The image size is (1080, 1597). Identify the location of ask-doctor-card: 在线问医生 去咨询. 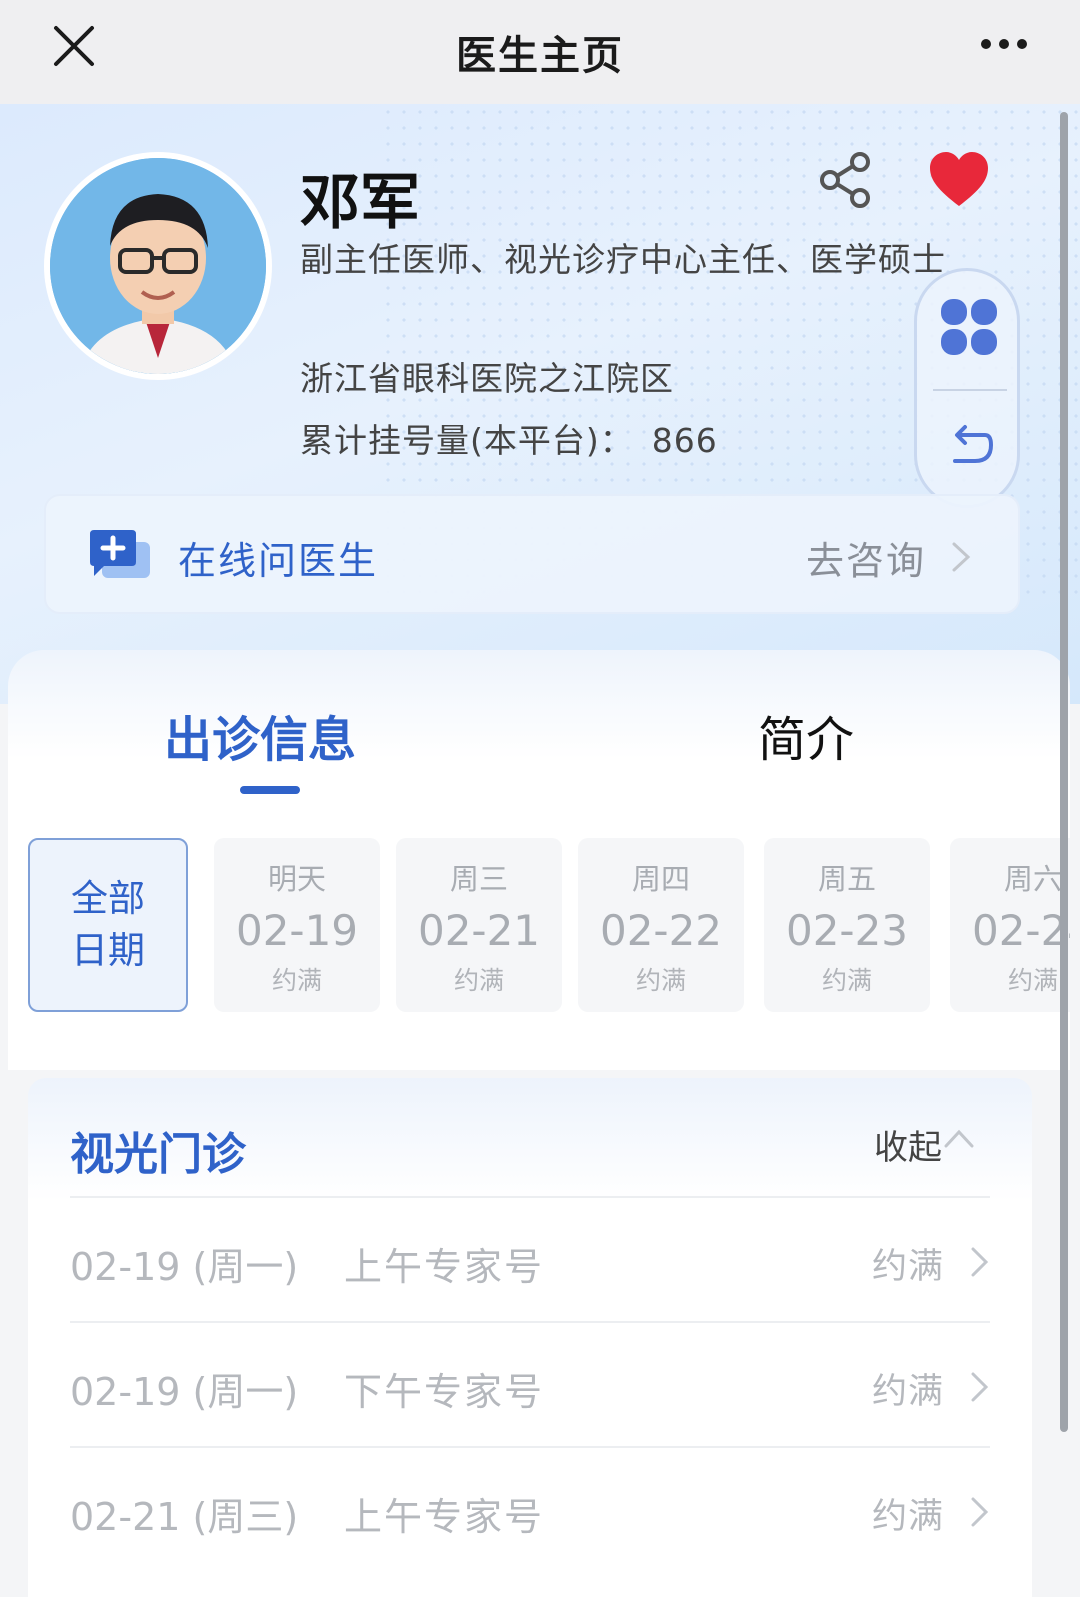
(532, 554).